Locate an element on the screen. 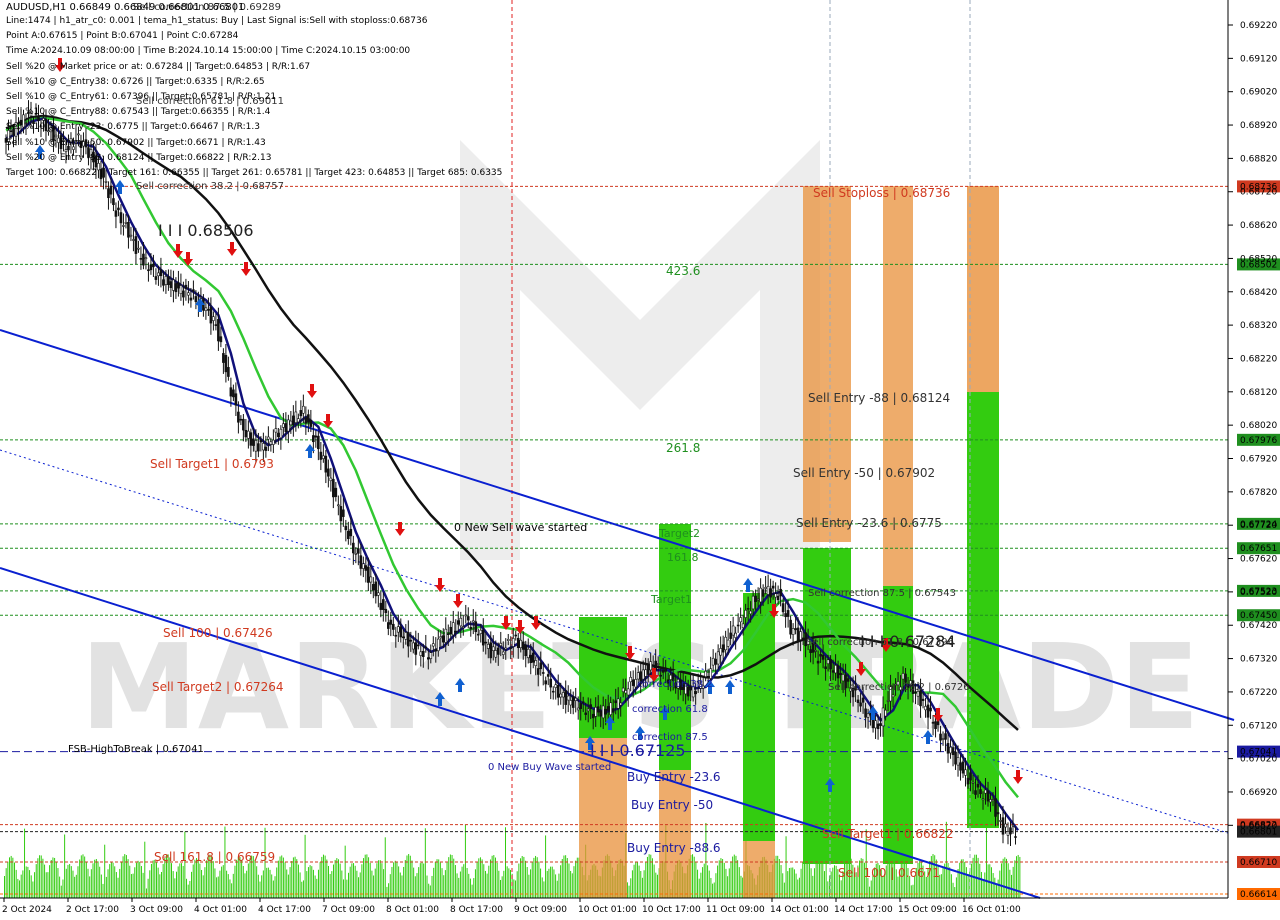 Image resolution: width=1280 pixels, height=920 pixels. price-tick-label: 0.68620 is located at coordinates (1258, 226).